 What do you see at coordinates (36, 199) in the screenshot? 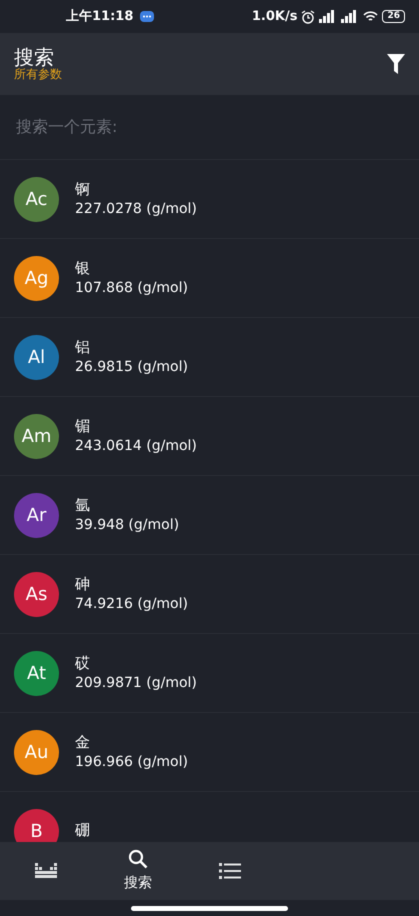
I see `element-symbol: Ac` at bounding box center [36, 199].